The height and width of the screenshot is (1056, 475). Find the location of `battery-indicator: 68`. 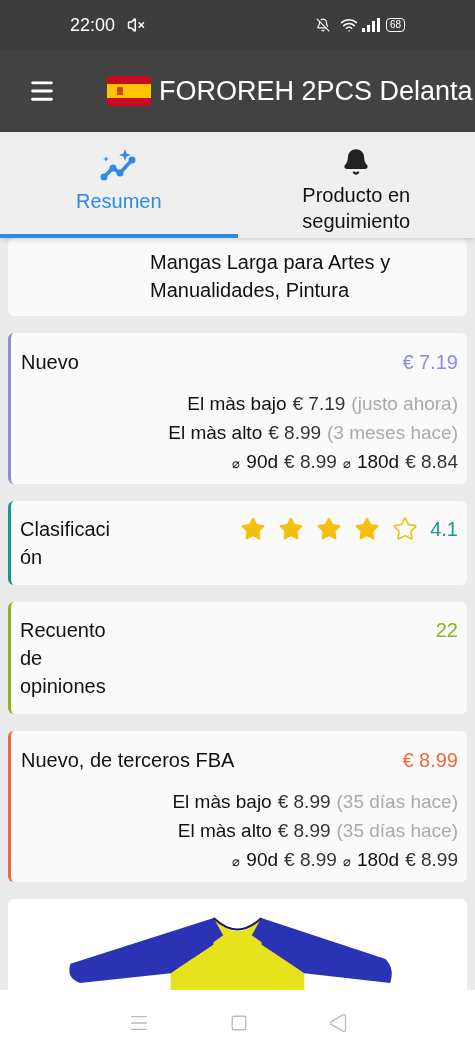

battery-indicator: 68 is located at coordinates (395, 25).